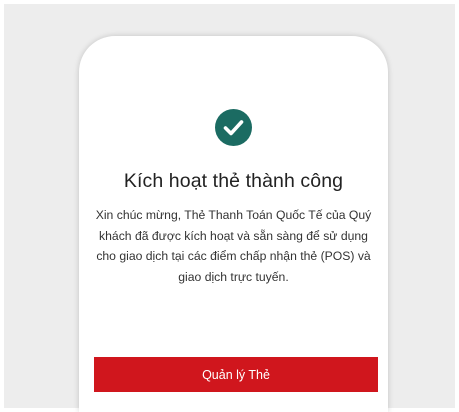 This screenshot has height=412, width=459. What do you see at coordinates (236, 374) in the screenshot?
I see `manage-card-button: Quản lý Thẻ` at bounding box center [236, 374].